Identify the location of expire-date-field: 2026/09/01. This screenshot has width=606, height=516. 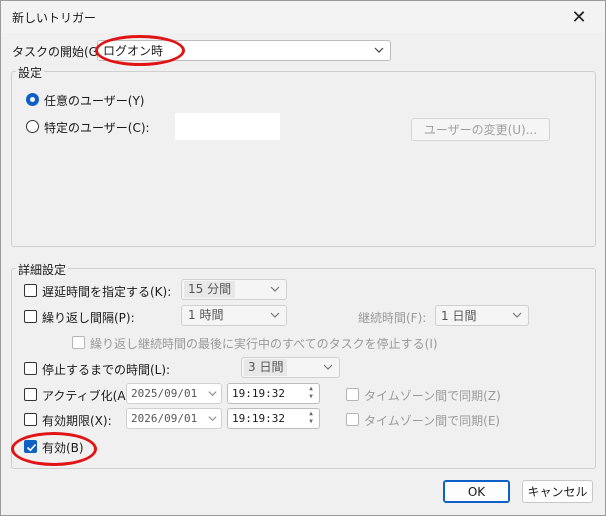
(174, 418).